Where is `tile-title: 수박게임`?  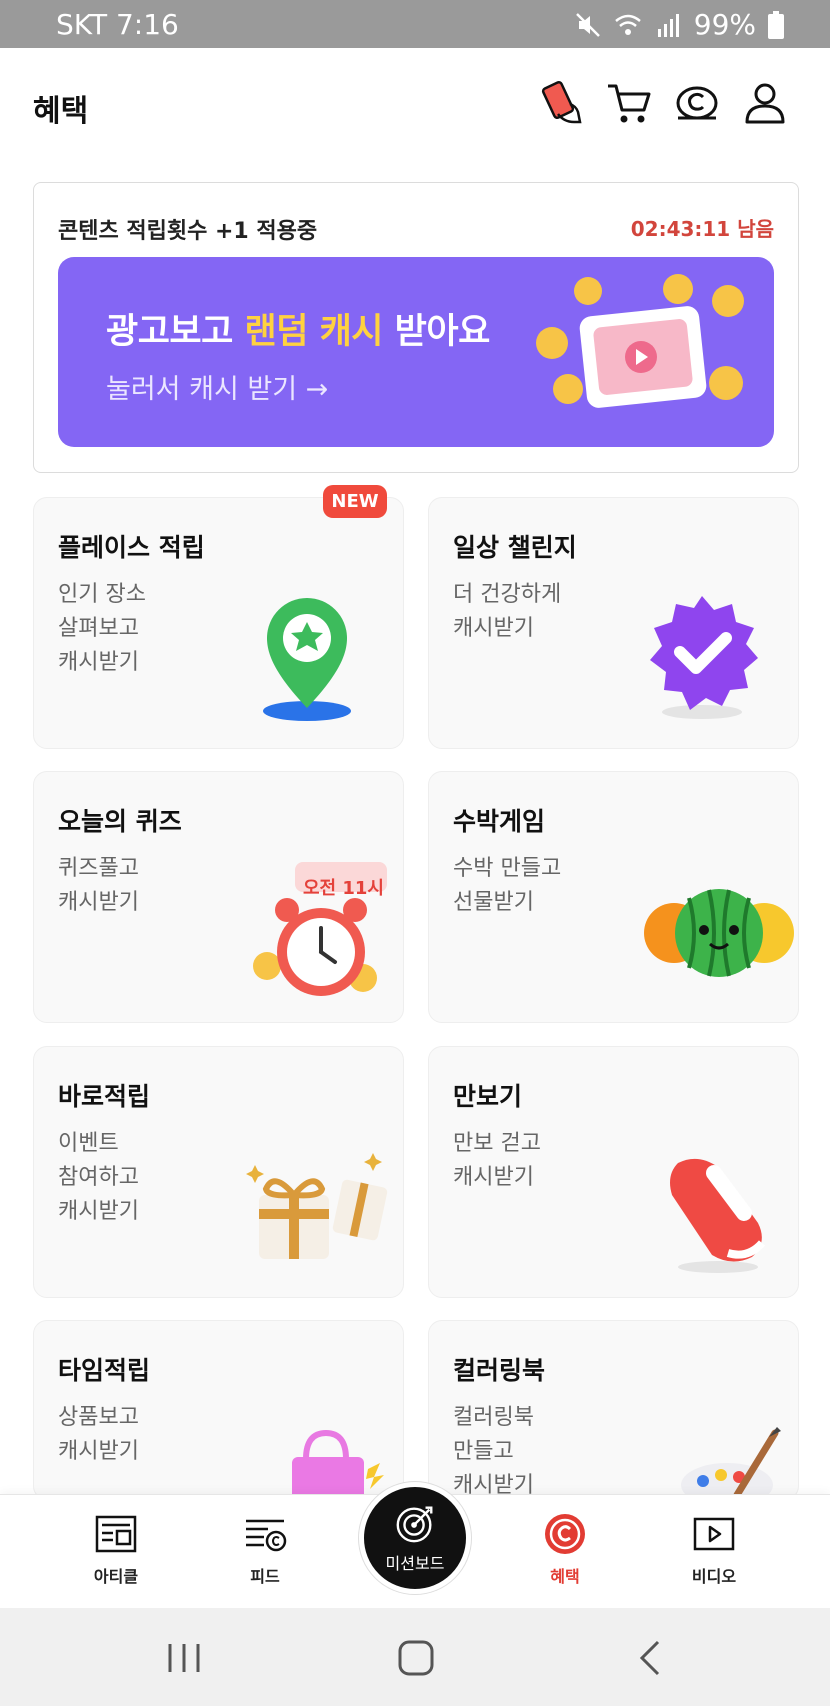 tile-title: 수박게임 is located at coordinates (499, 821).